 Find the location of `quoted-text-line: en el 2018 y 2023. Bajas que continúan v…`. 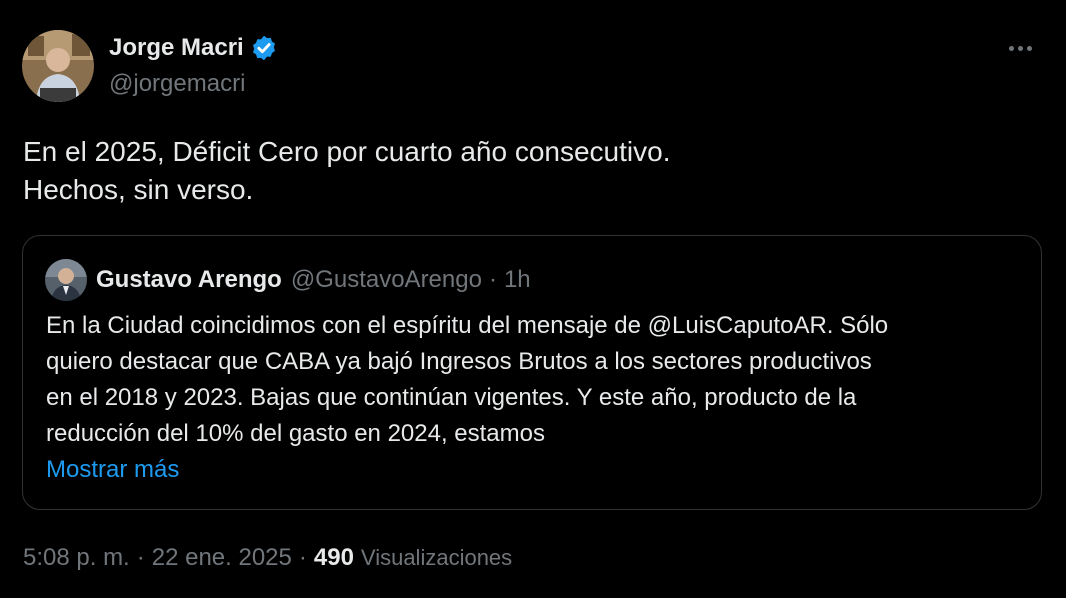

quoted-text-line: en el 2018 y 2023. Bajas que continúan v… is located at coordinates (451, 397).